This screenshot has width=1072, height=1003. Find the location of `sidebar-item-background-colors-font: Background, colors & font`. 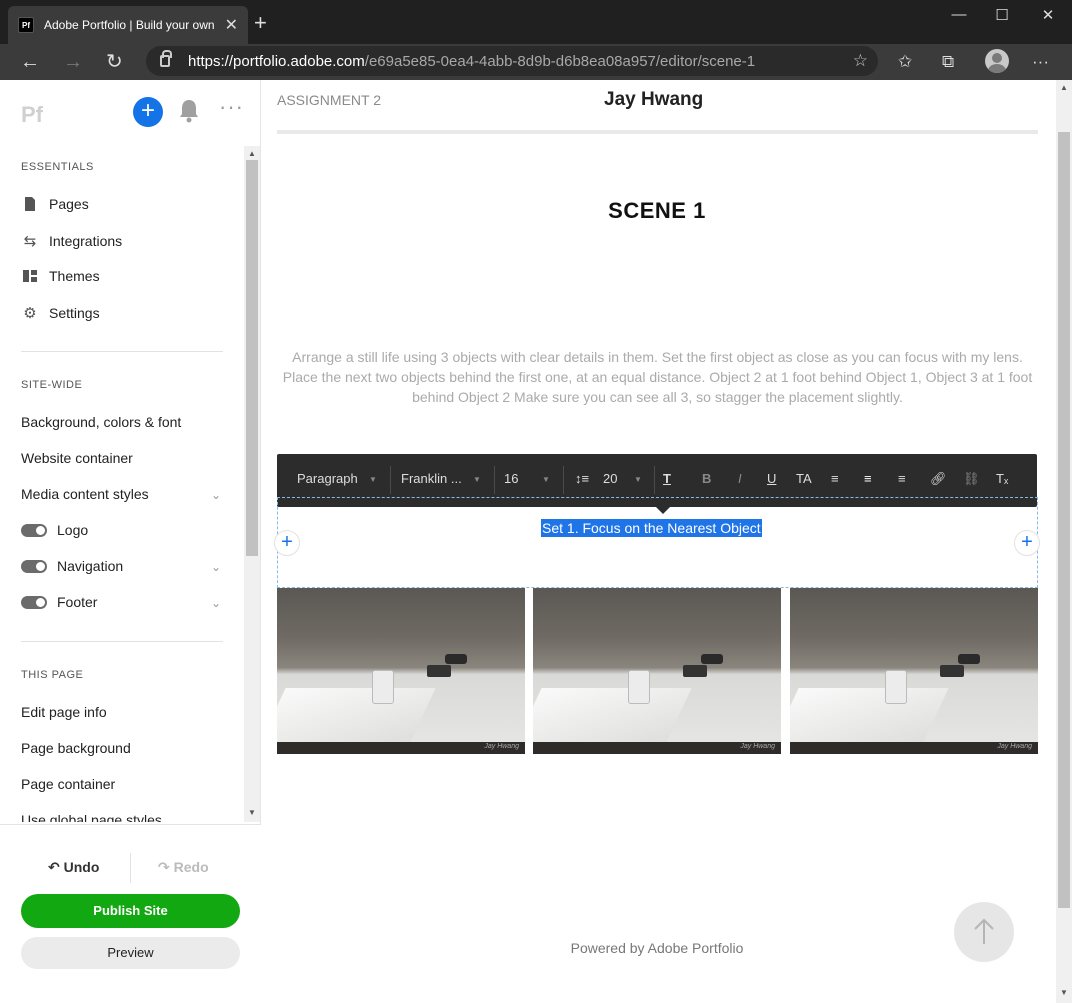

sidebar-item-background-colors-font: Background, colors & font is located at coordinates (101, 422).